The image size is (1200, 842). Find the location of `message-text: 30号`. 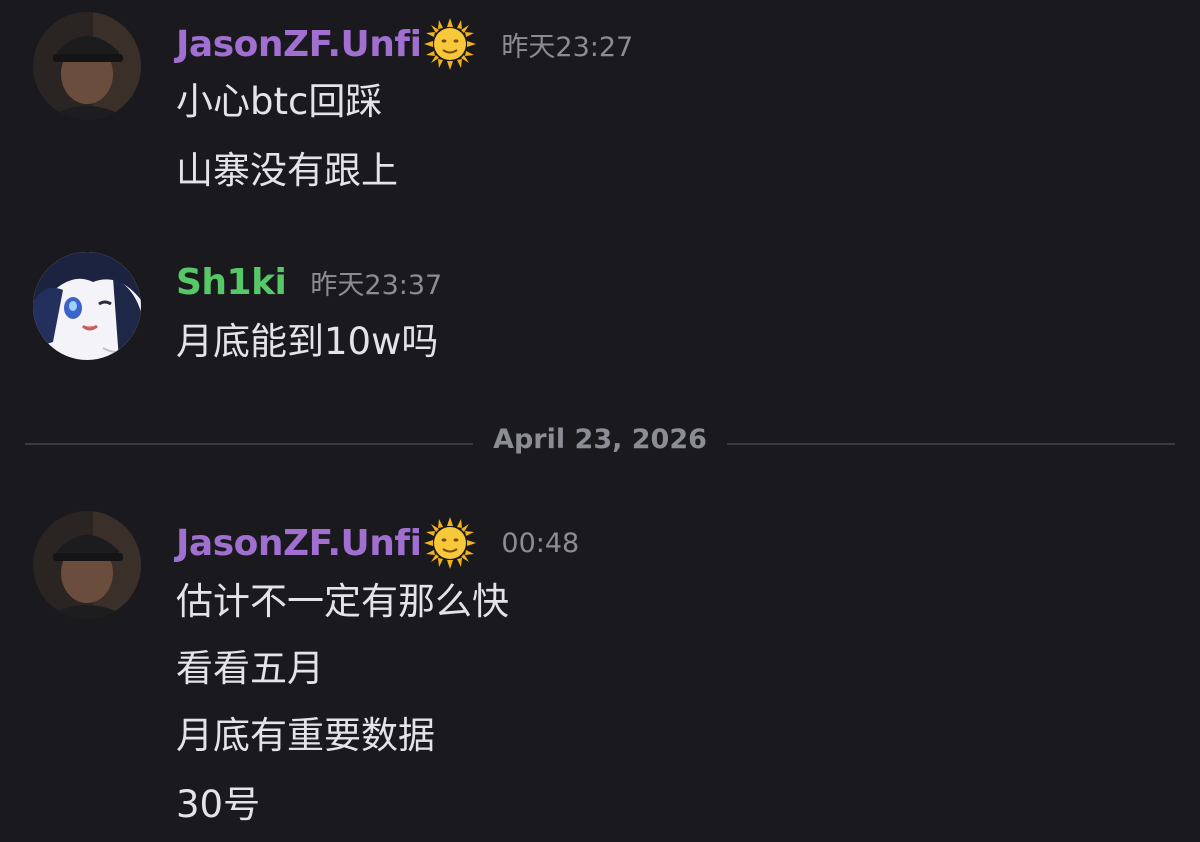

message-text: 30号 is located at coordinates (218, 804).